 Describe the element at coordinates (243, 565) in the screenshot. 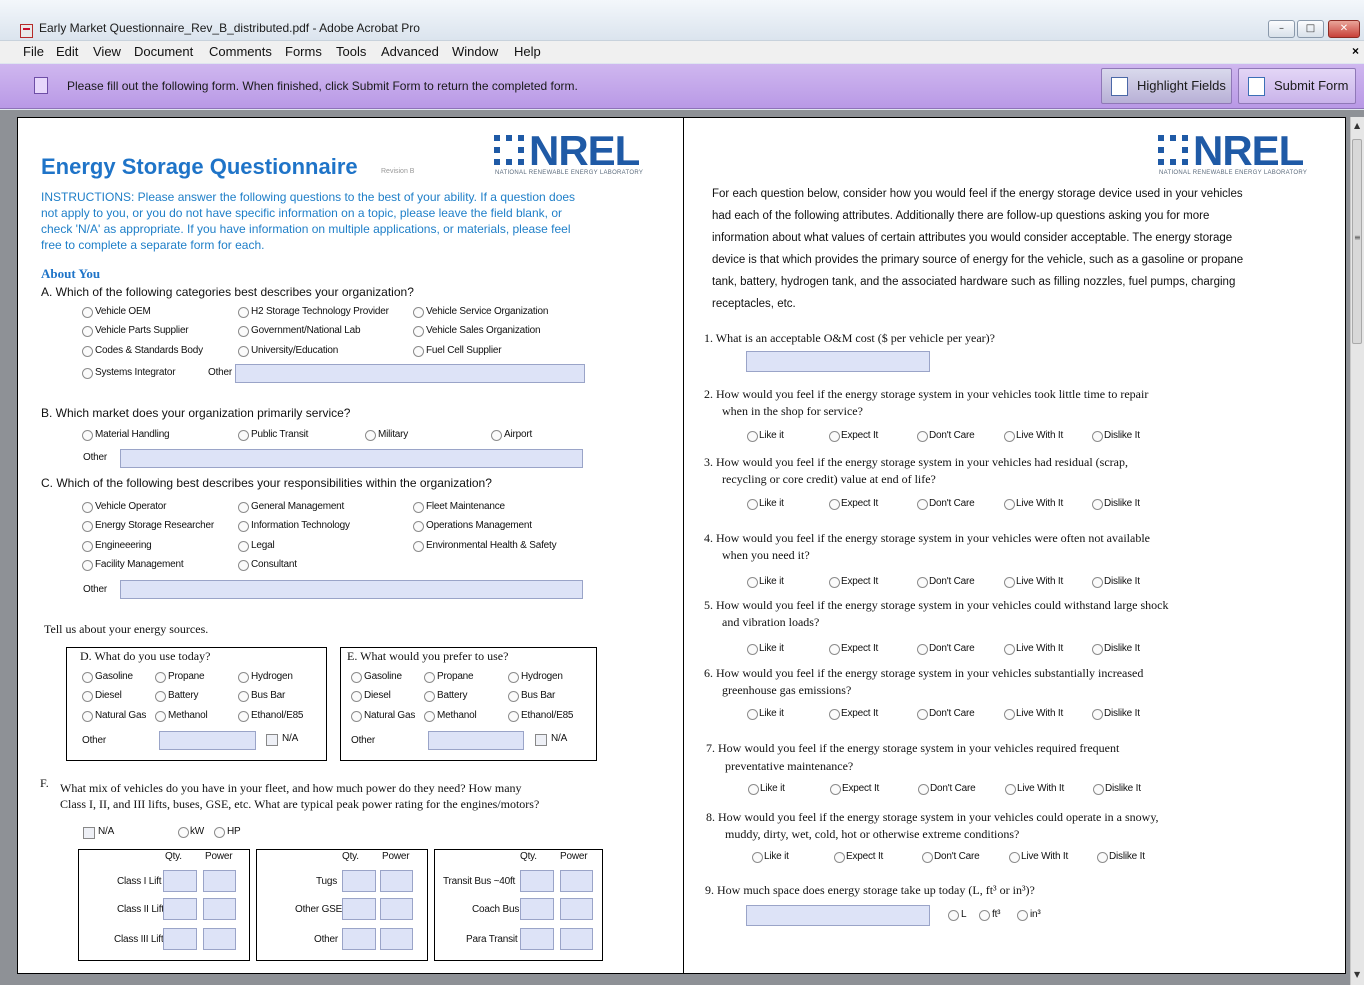

I see `radio-consultant` at that location.